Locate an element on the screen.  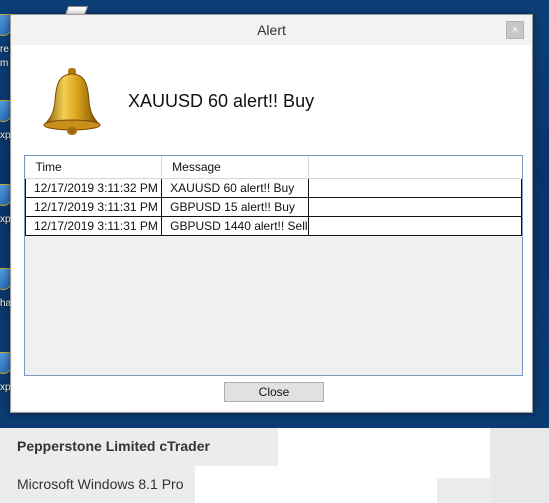
cell-time: 12/17/2019 3:11:32 PM is located at coordinates (93, 188).